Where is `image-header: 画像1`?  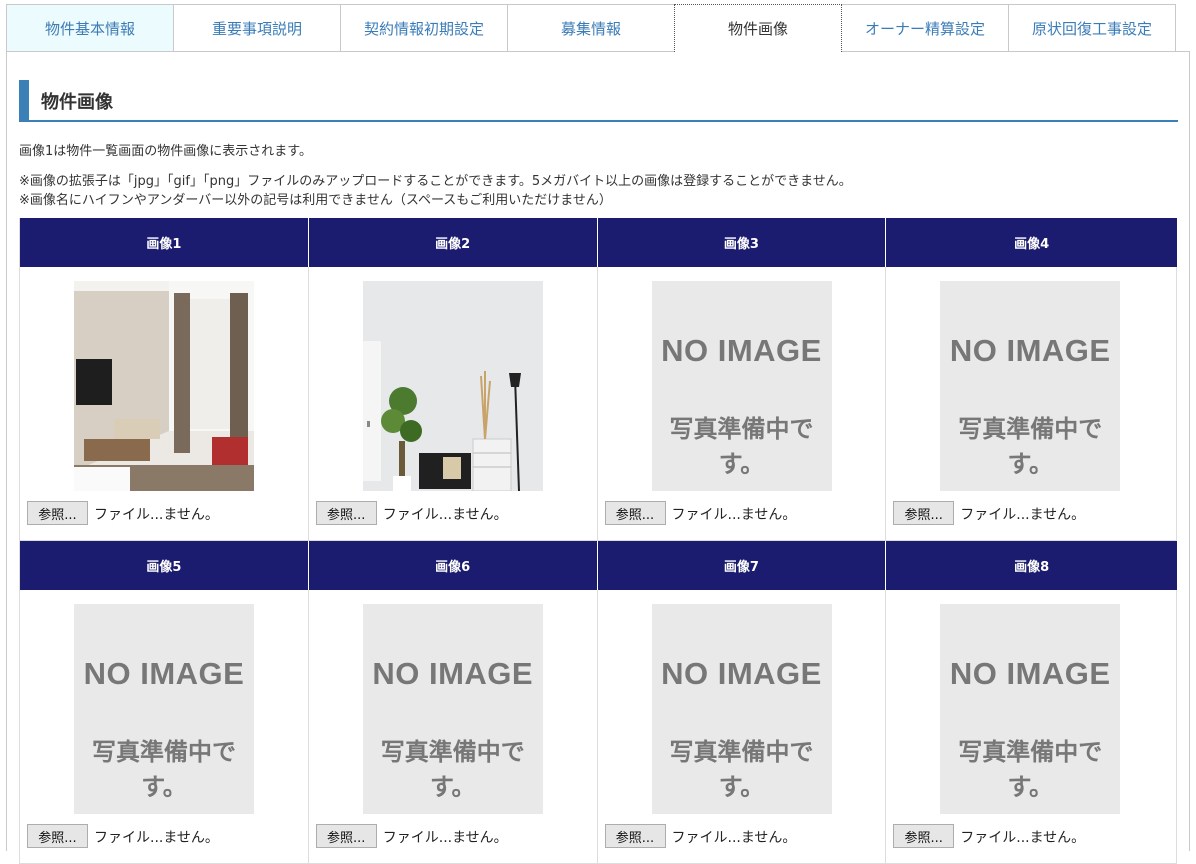 image-header: 画像1 is located at coordinates (164, 242).